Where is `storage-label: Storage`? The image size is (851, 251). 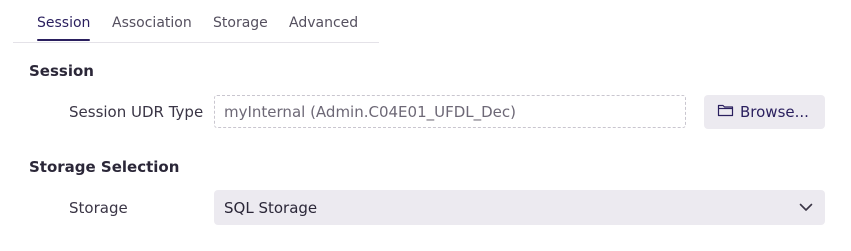
storage-label: Storage is located at coordinates (98, 208).